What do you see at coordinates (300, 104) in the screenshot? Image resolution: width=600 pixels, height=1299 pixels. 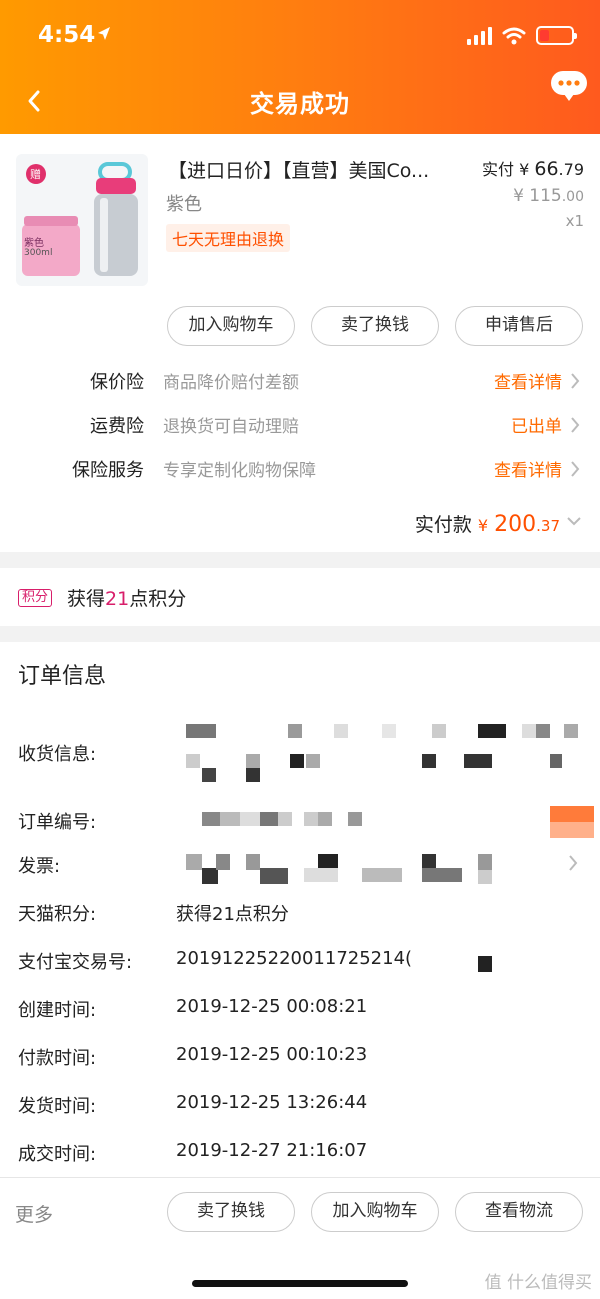 I see `page-title: 交易成功` at bounding box center [300, 104].